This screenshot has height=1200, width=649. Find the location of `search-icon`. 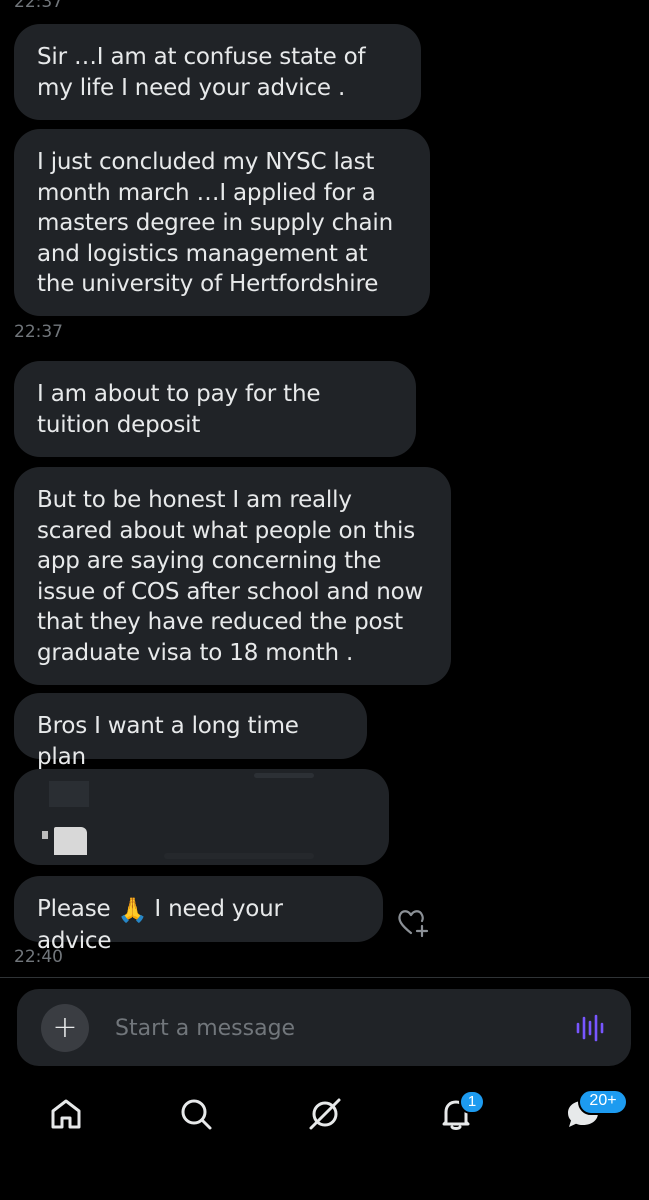

search-icon is located at coordinates (196, 1114).